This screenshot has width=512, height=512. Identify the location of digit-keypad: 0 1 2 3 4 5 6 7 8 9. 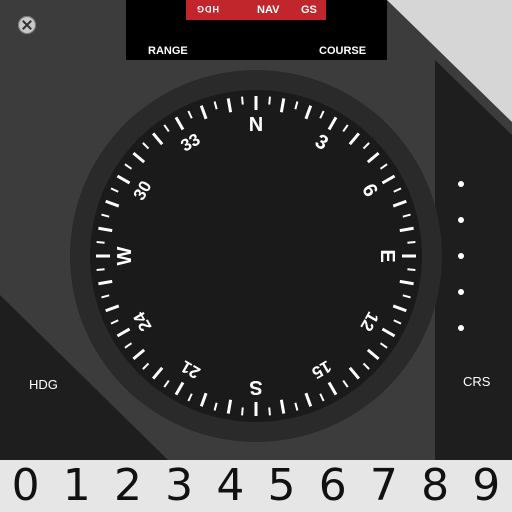
(256, 486).